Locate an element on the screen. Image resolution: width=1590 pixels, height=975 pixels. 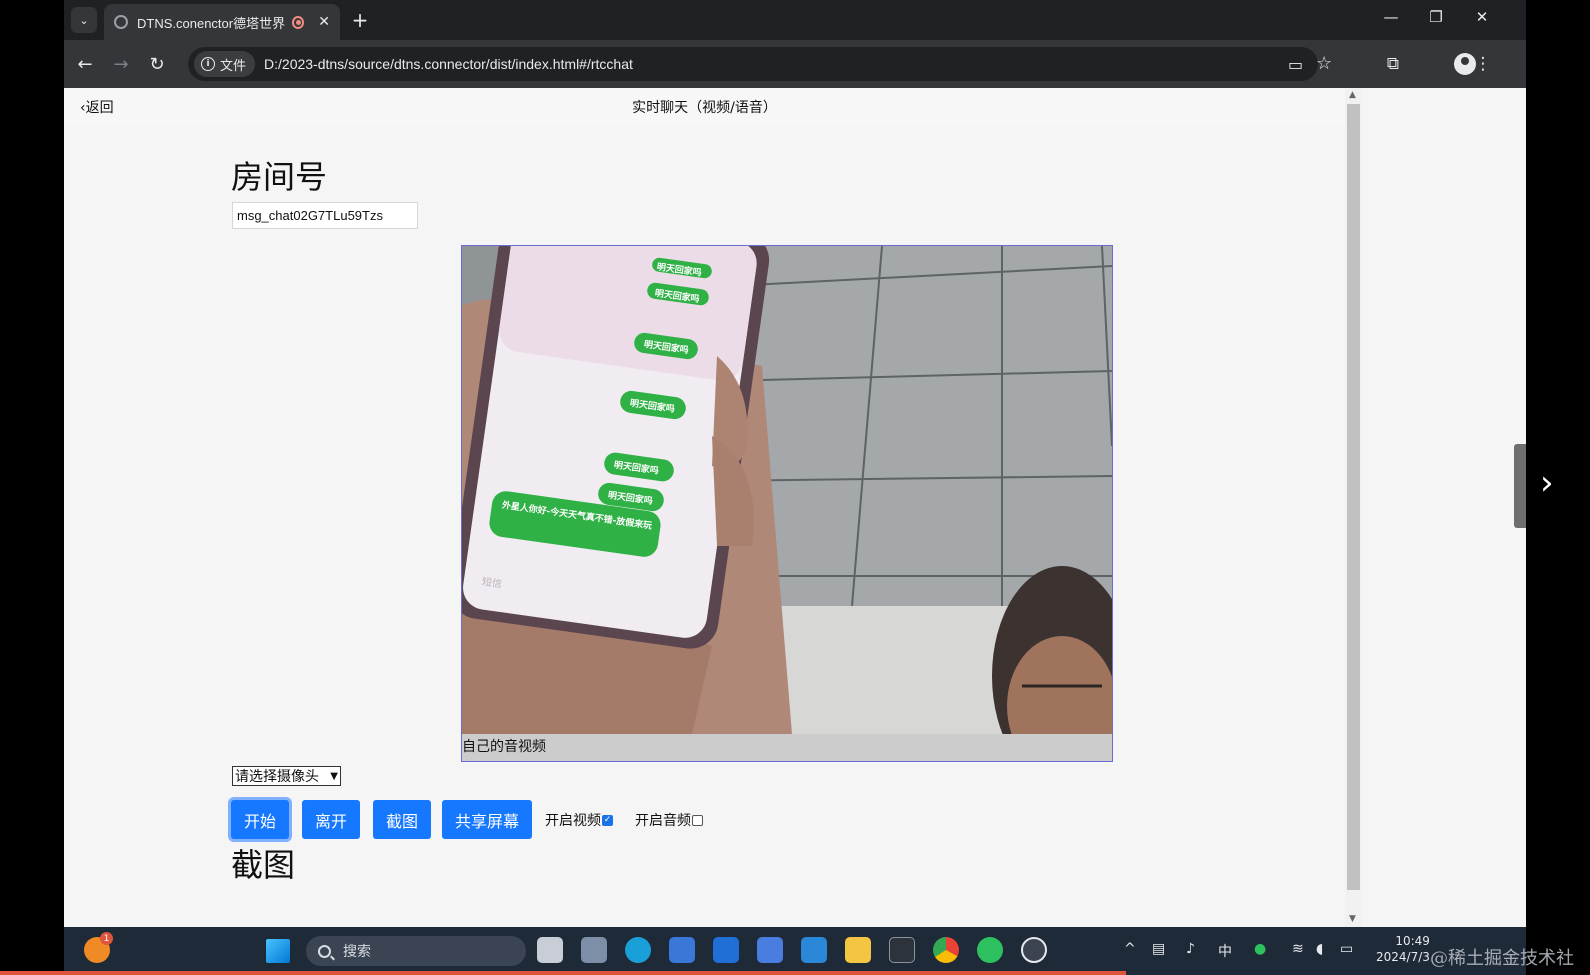
tab-strip: ⌄ DTNS.conenctor德塔世界 ✕ + — ❐ ✕ is located at coordinates (795, 20).